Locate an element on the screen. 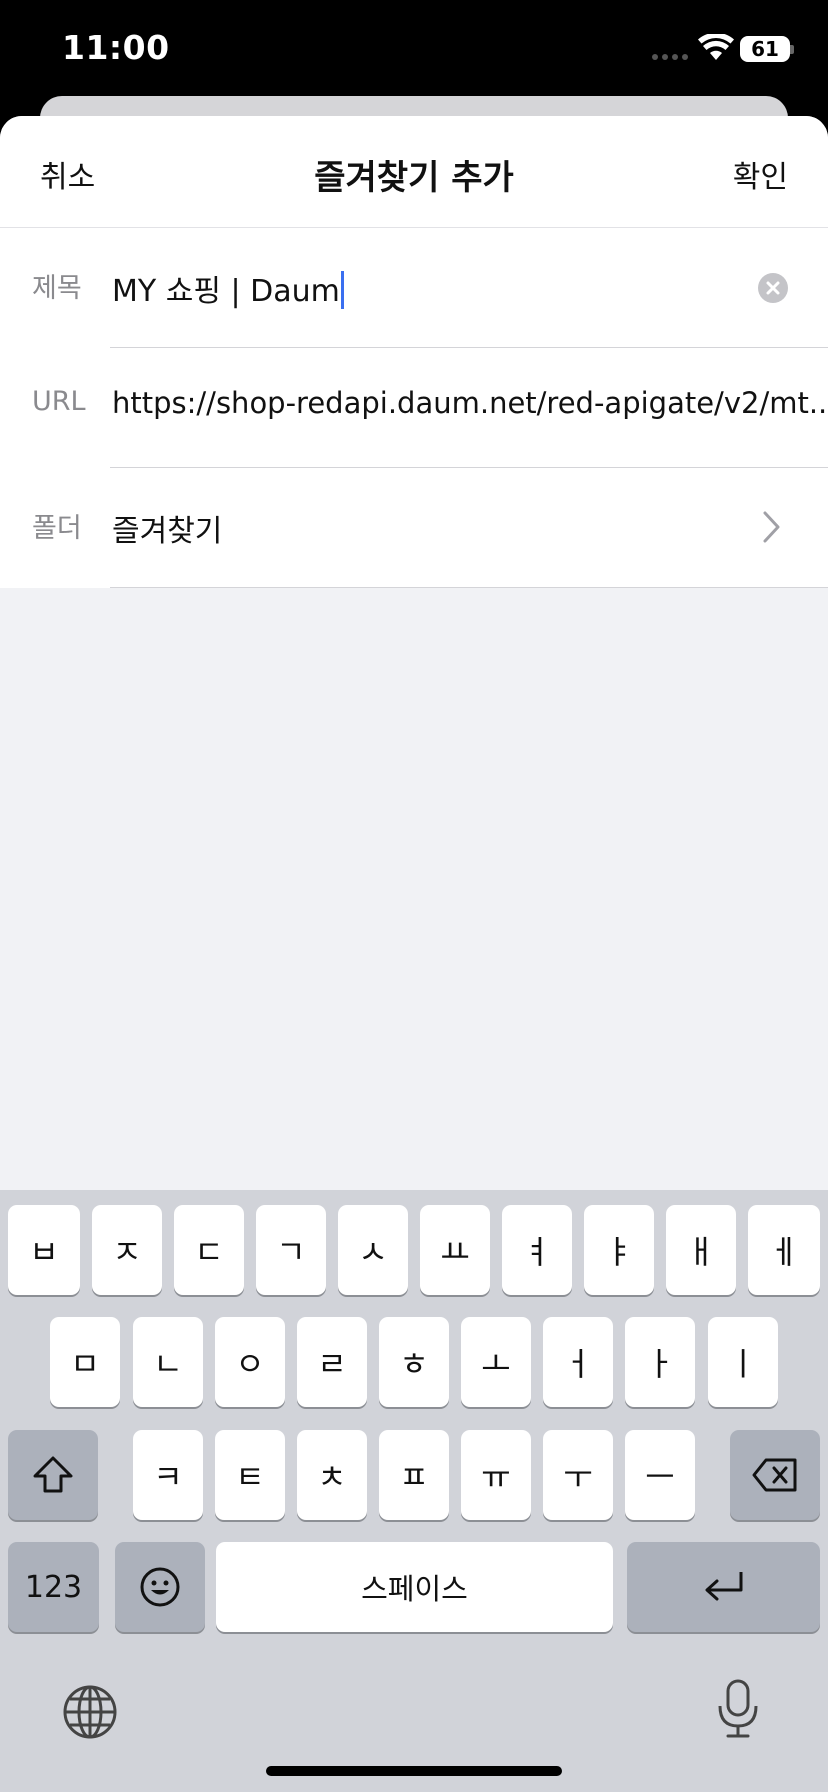 Image resolution: width=828 pixels, height=1792 pixels. backspace-icon is located at coordinates (774, 1475).